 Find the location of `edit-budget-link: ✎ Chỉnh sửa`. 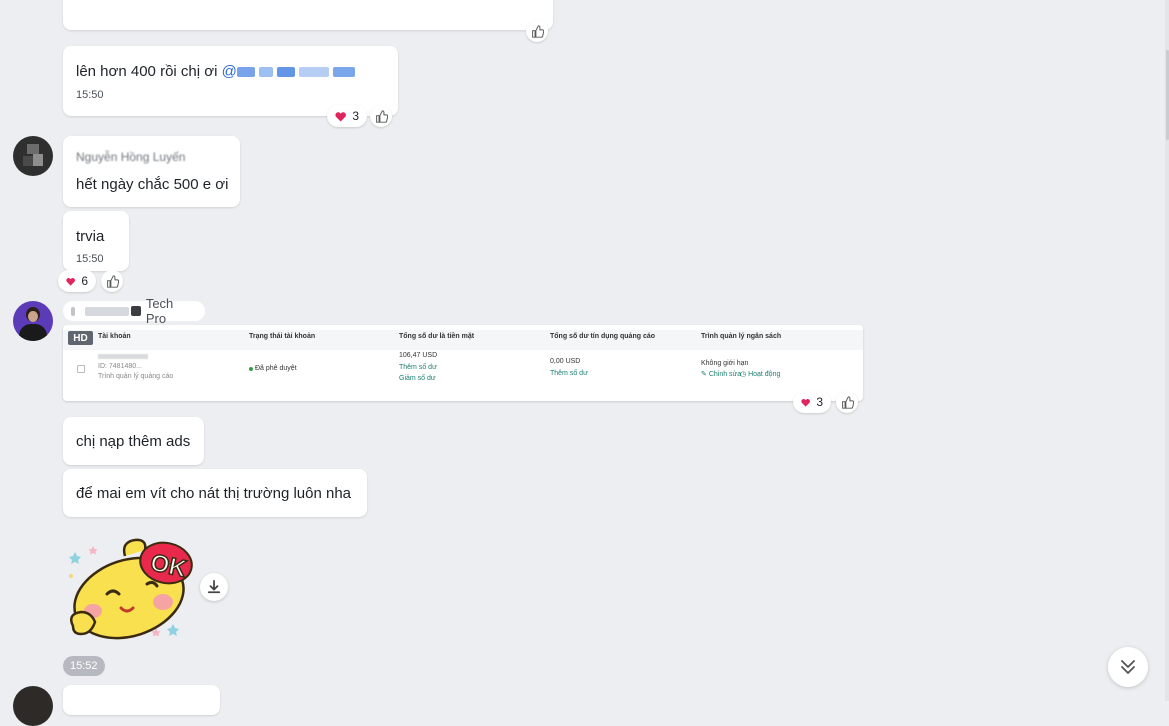

edit-budget-link: ✎ Chỉnh sửa is located at coordinates (721, 374).